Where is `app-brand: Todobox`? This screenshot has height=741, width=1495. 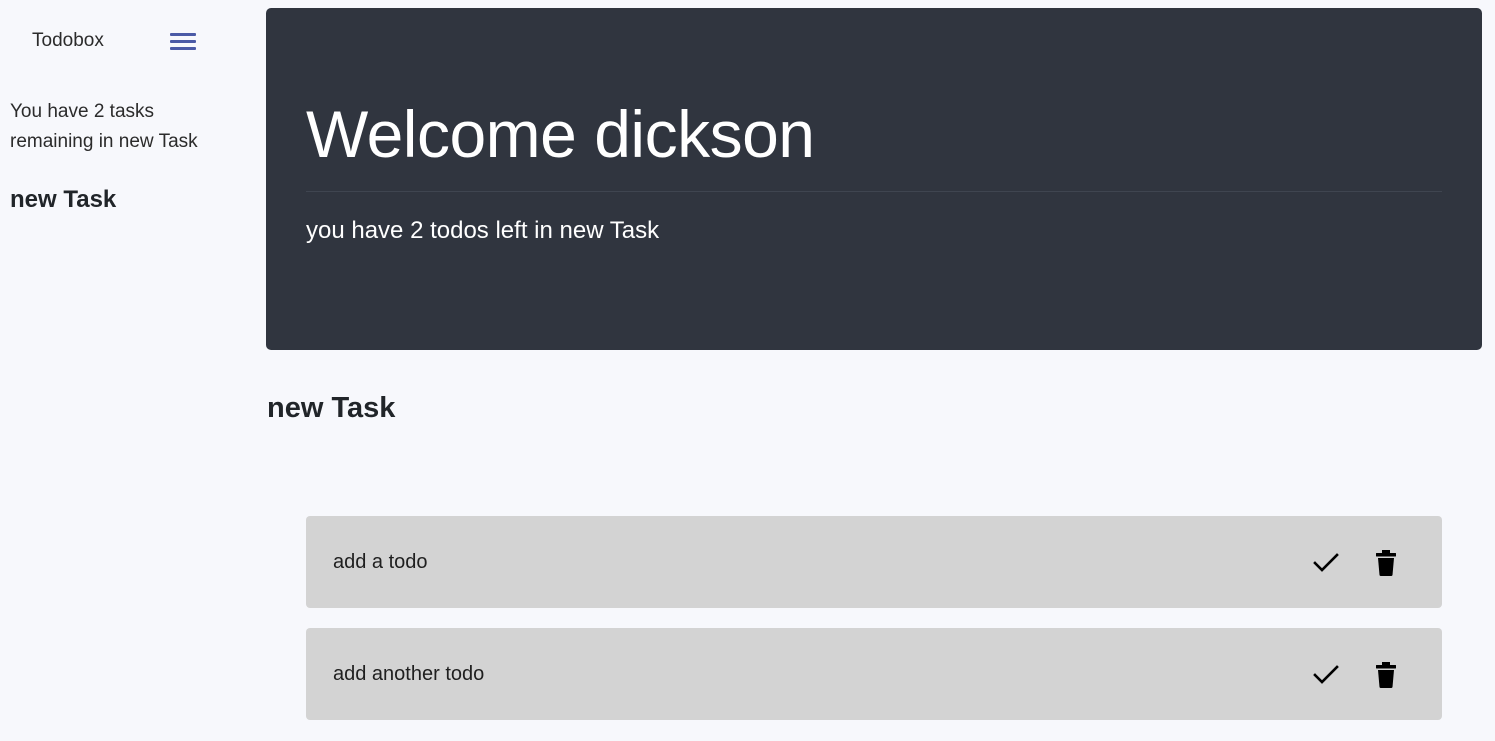
app-brand: Todobox is located at coordinates (68, 41).